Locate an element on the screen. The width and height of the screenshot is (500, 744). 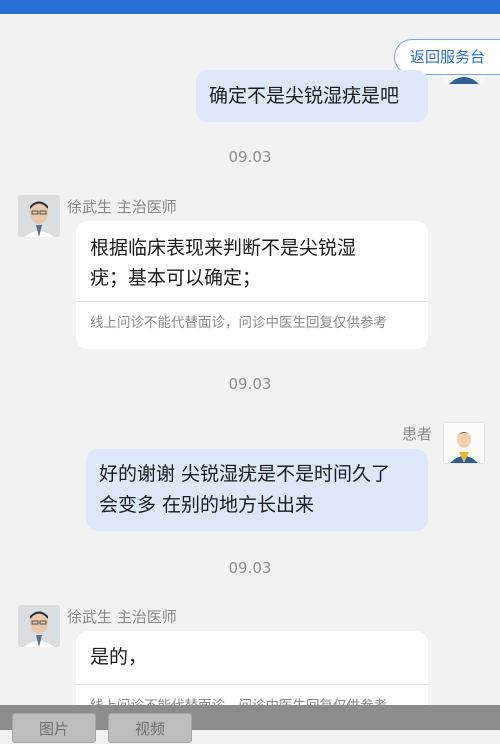
disclaimer-text: 线上问诊不能代替面诊，问诊中医生回复仅供参考 is located at coordinates (238, 323).